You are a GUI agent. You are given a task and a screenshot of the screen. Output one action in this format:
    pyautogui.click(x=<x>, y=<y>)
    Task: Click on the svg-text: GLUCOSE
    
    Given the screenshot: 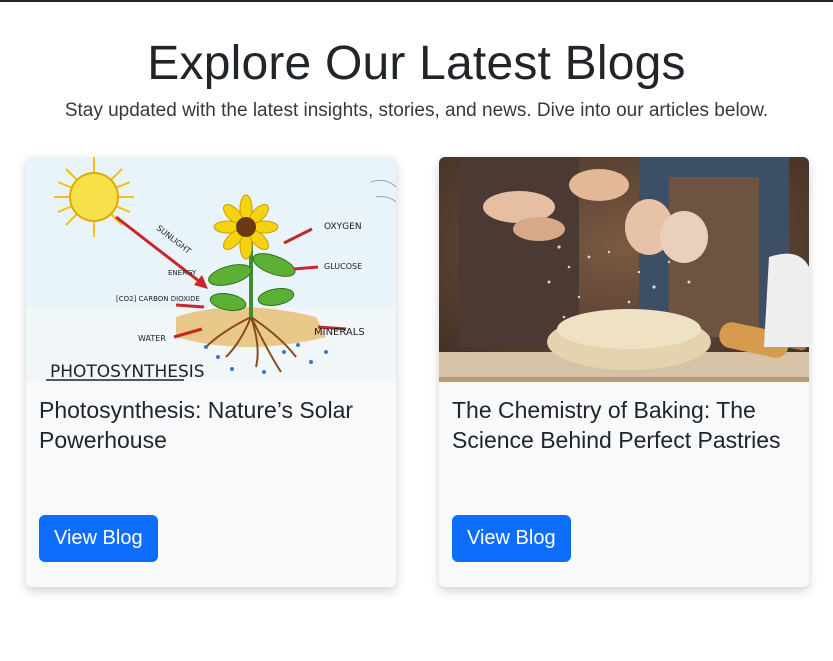 What is the action you would take?
    pyautogui.click(x=343, y=266)
    